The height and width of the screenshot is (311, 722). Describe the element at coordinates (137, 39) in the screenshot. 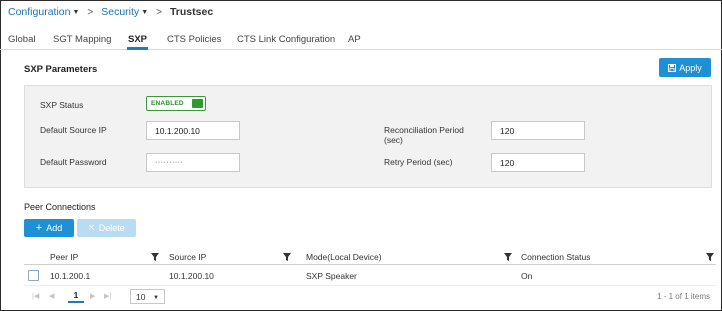

I see `tab-sxp: SXP` at that location.